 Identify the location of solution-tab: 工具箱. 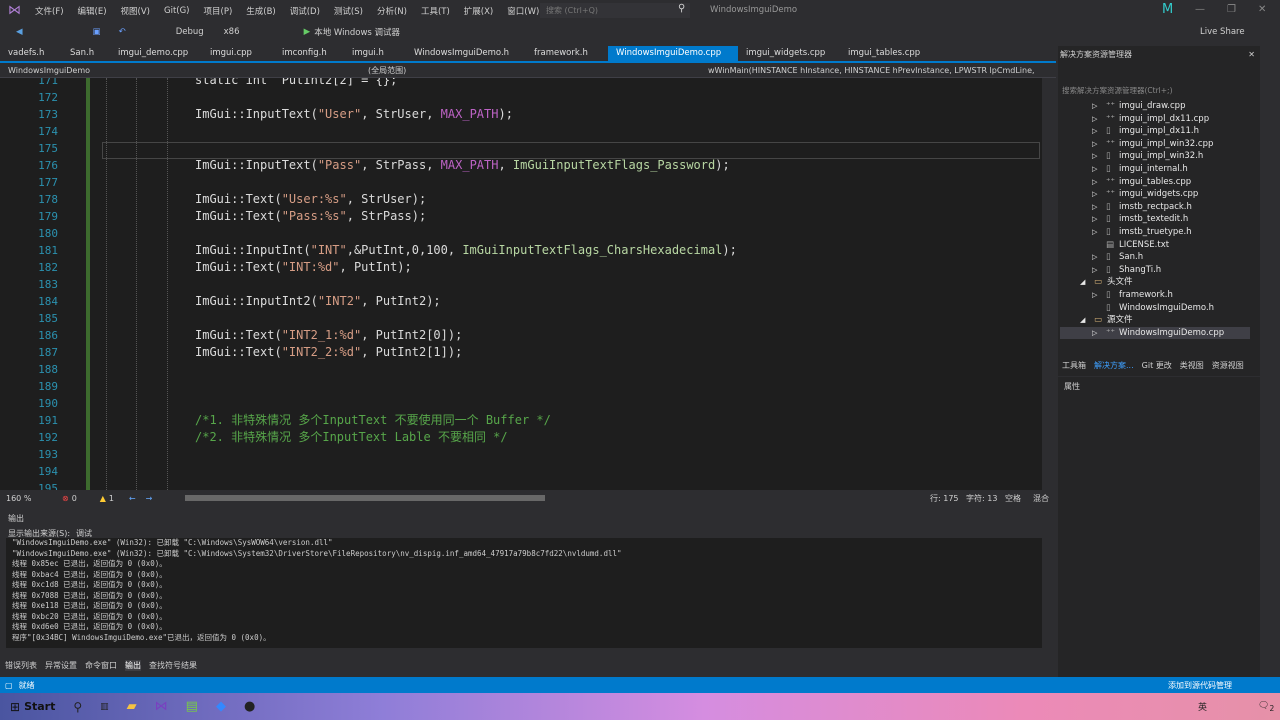
(1074, 365).